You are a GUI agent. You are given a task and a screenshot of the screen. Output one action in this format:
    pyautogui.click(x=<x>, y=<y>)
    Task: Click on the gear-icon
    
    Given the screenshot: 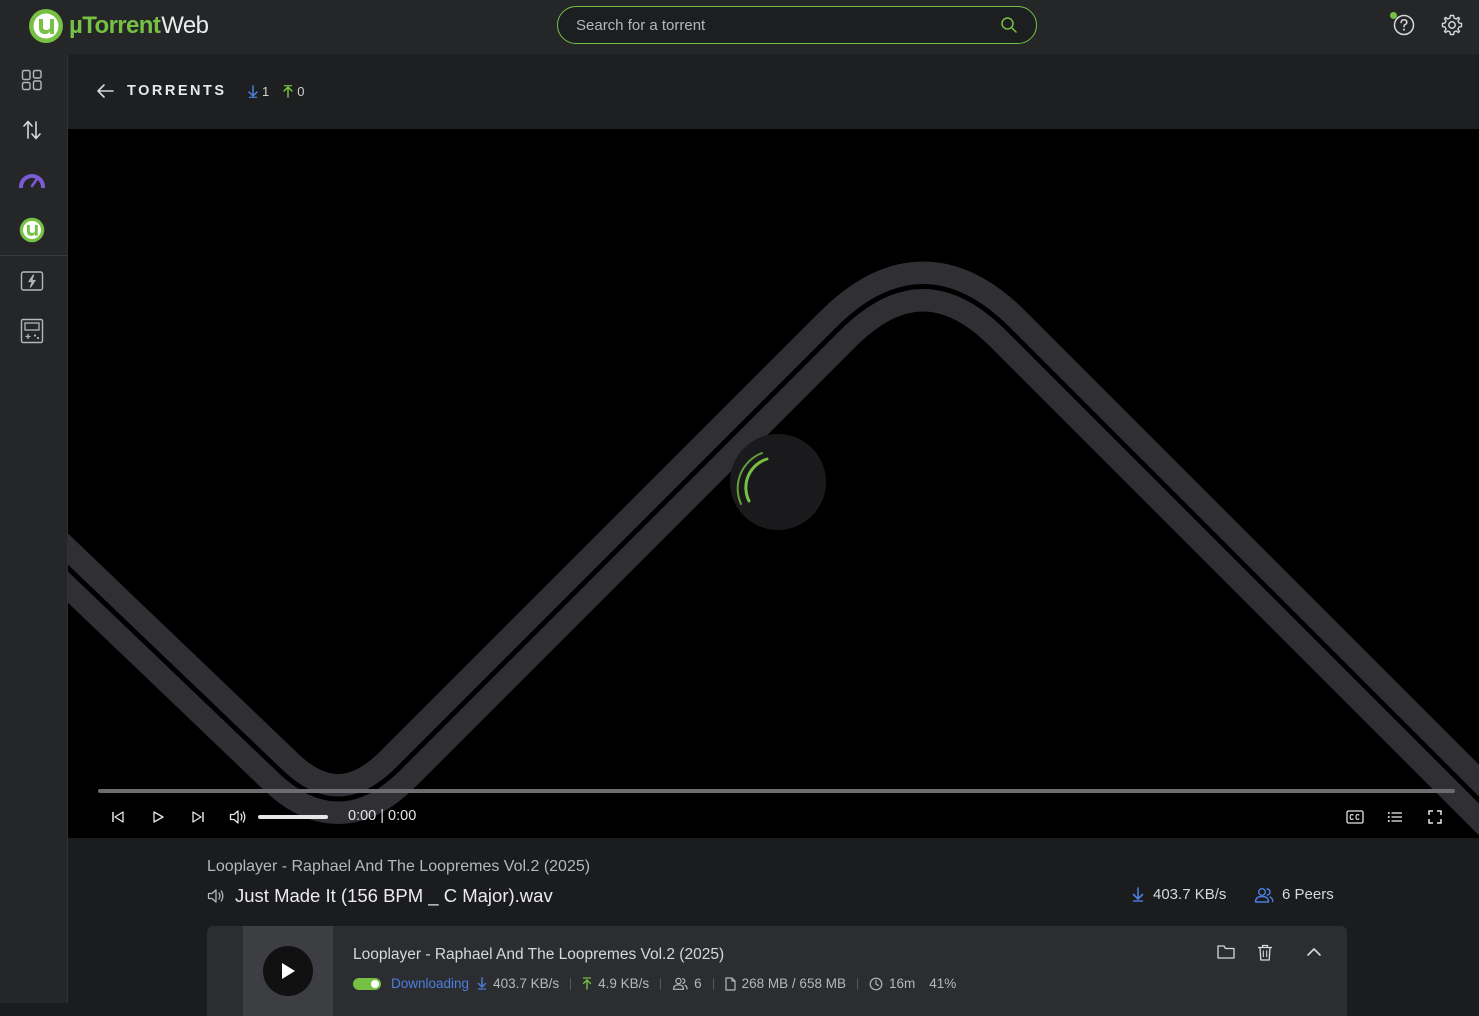 What is the action you would take?
    pyautogui.click(x=1452, y=25)
    